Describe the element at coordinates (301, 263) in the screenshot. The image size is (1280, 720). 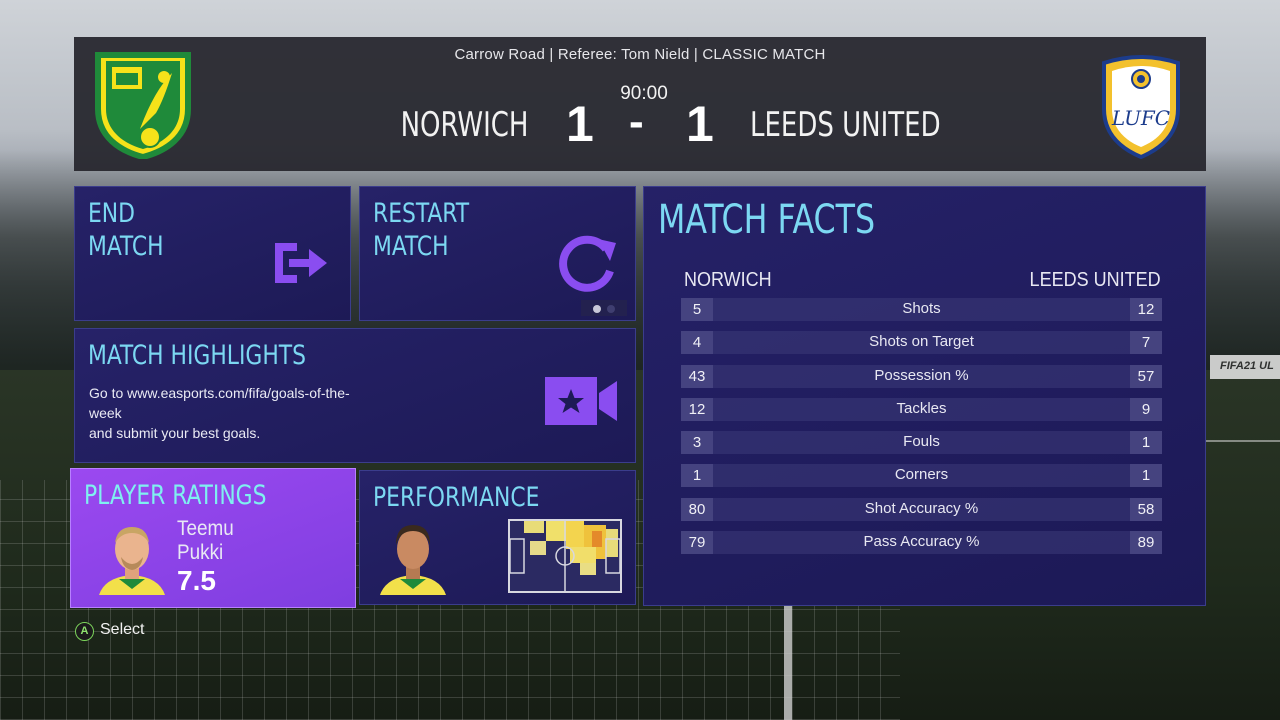
I see `exit-arrow-icon` at that location.